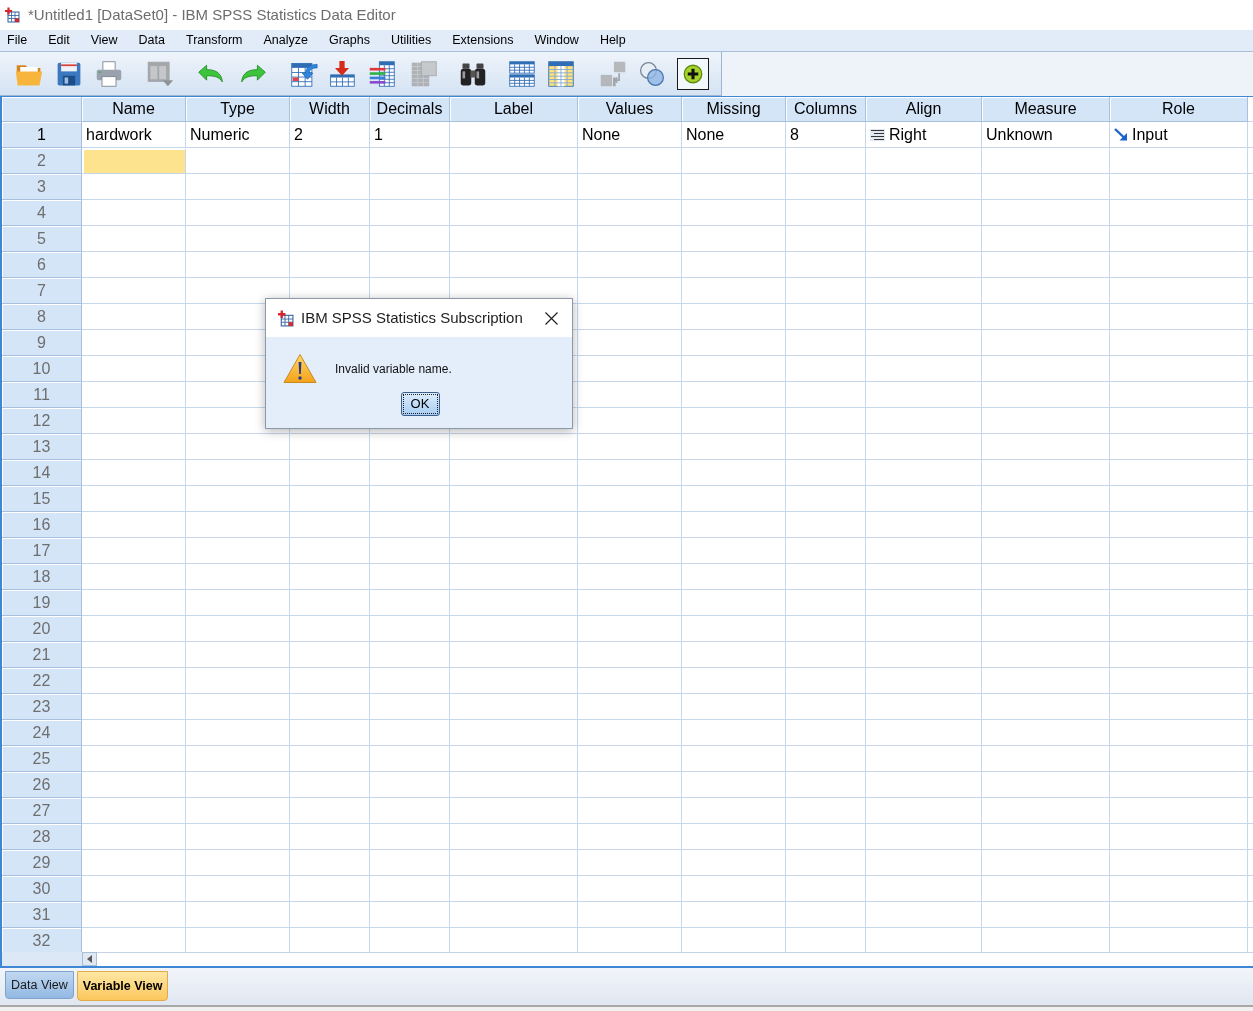 The image size is (1253, 1011). I want to click on menu-item: Analyze, so click(285, 40).